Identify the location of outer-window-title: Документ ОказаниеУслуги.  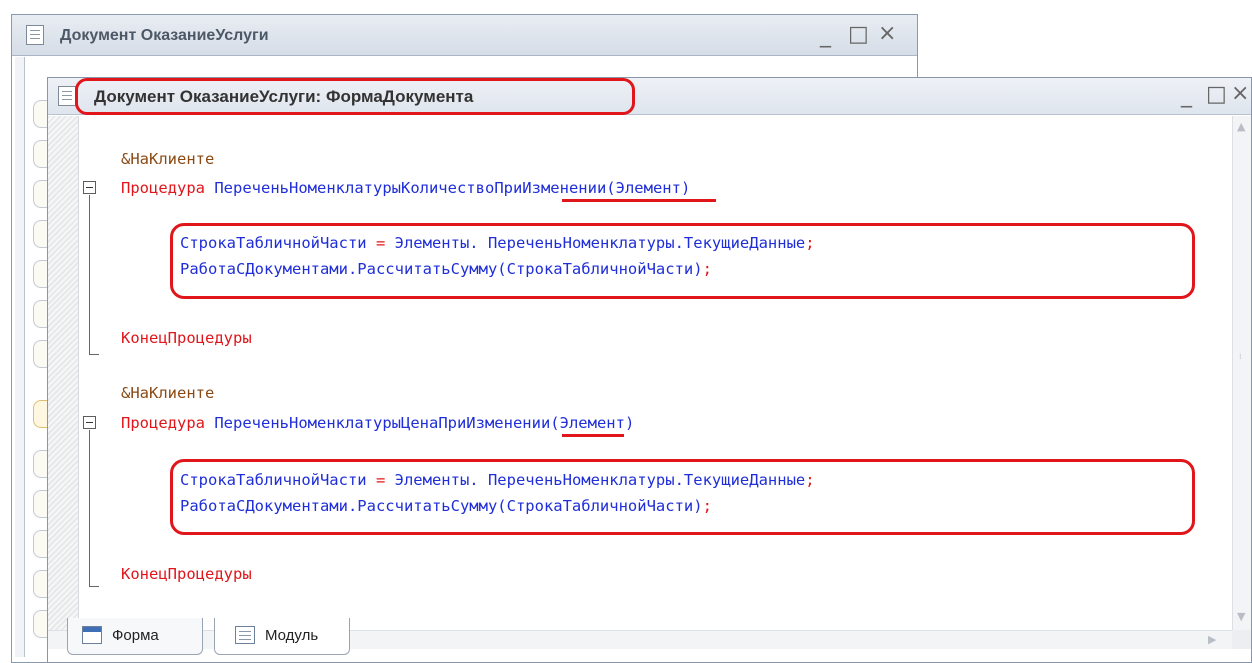
(164, 35).